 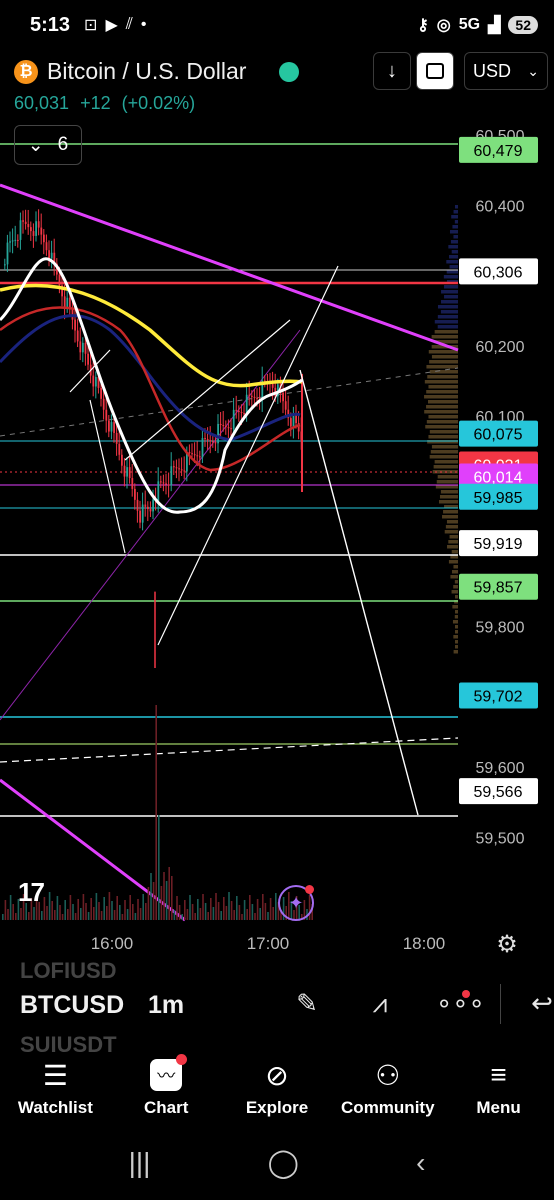 I want to click on y-axis-tick-label: 60,400, so click(x=500, y=206).